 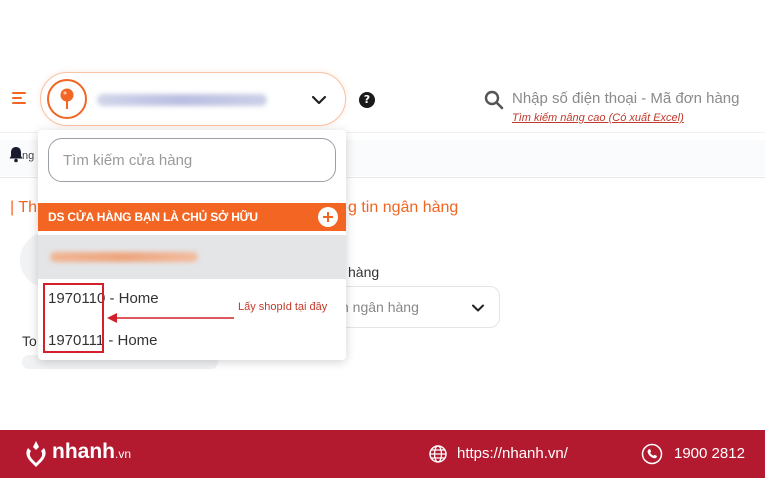 I want to click on search-icon, so click(x=494, y=100).